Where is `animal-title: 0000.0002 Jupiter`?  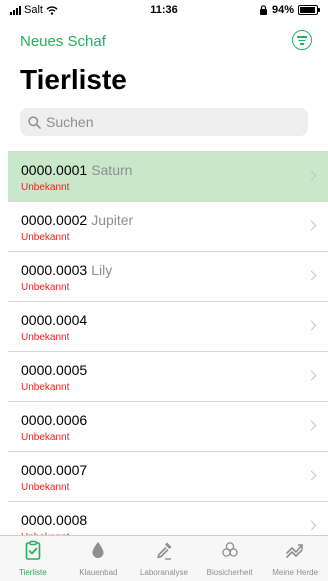 animal-title: 0000.0002 Jupiter is located at coordinates (77, 220).